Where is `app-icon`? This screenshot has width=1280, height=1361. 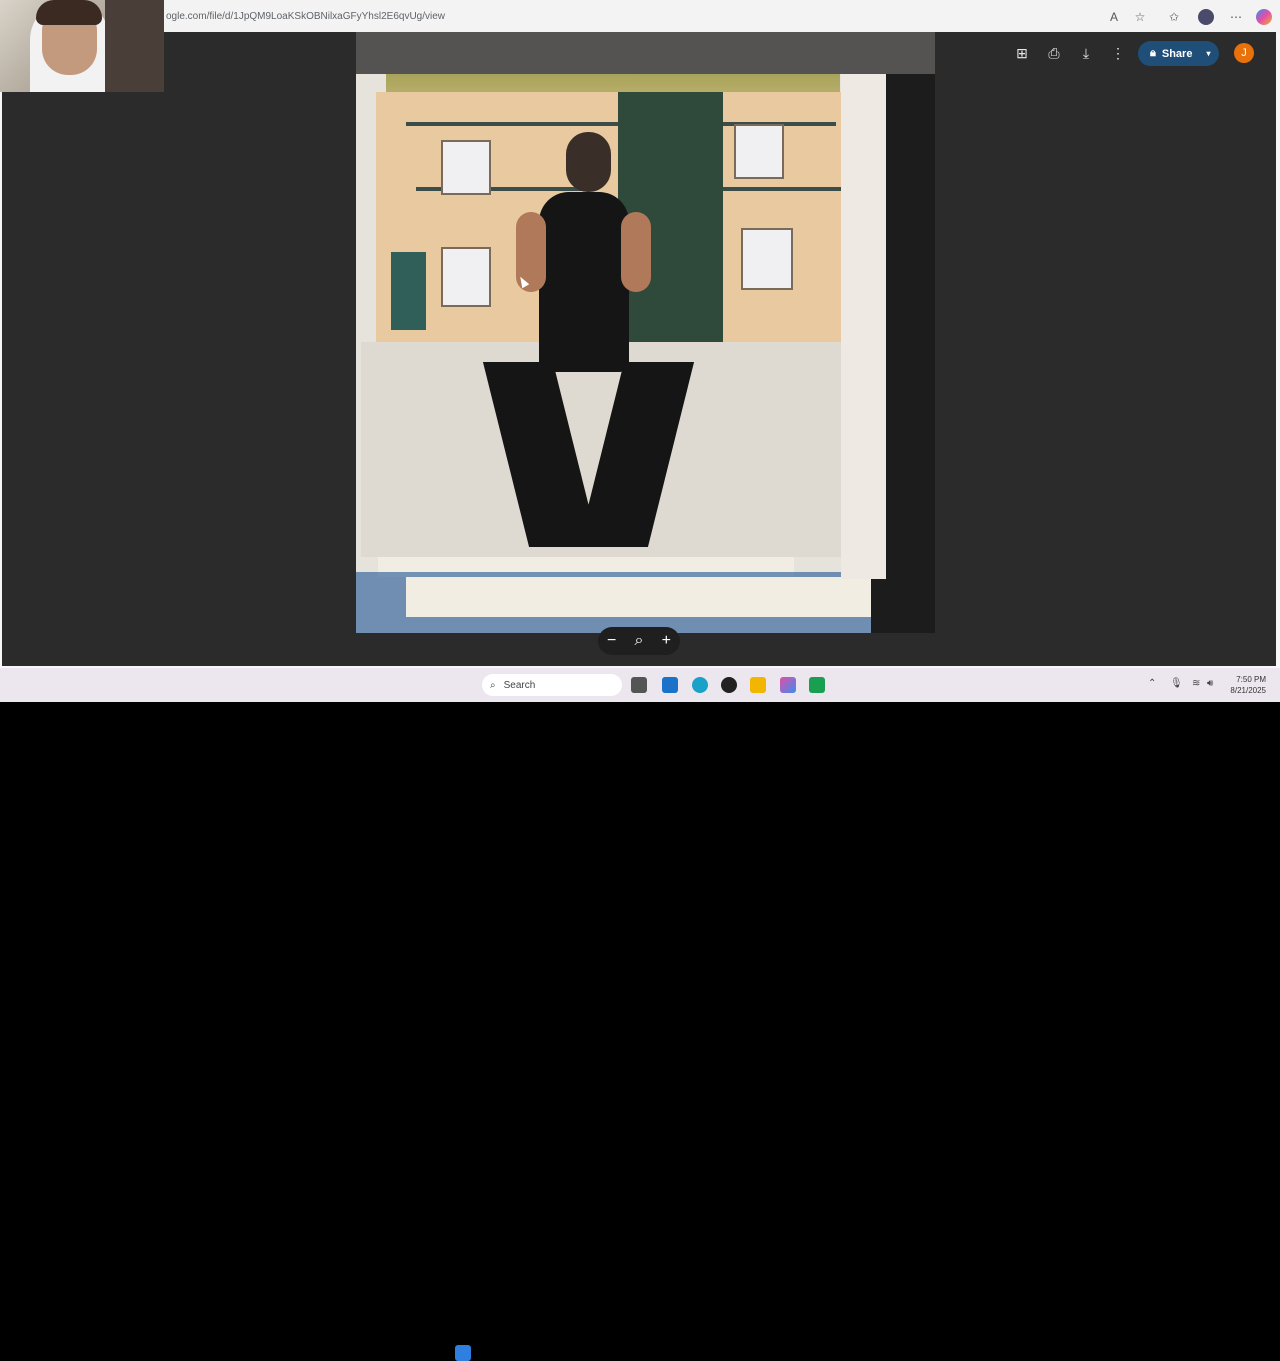 app-icon is located at coordinates (729, 685).